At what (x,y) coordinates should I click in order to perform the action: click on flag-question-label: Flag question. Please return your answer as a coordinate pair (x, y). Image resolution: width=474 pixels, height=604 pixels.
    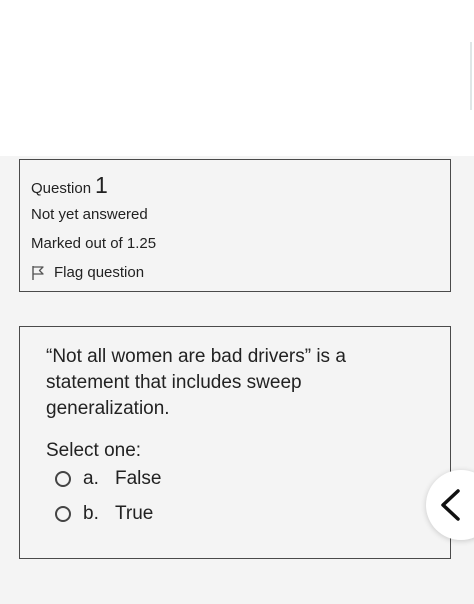
    Looking at the image, I should click on (99, 272).